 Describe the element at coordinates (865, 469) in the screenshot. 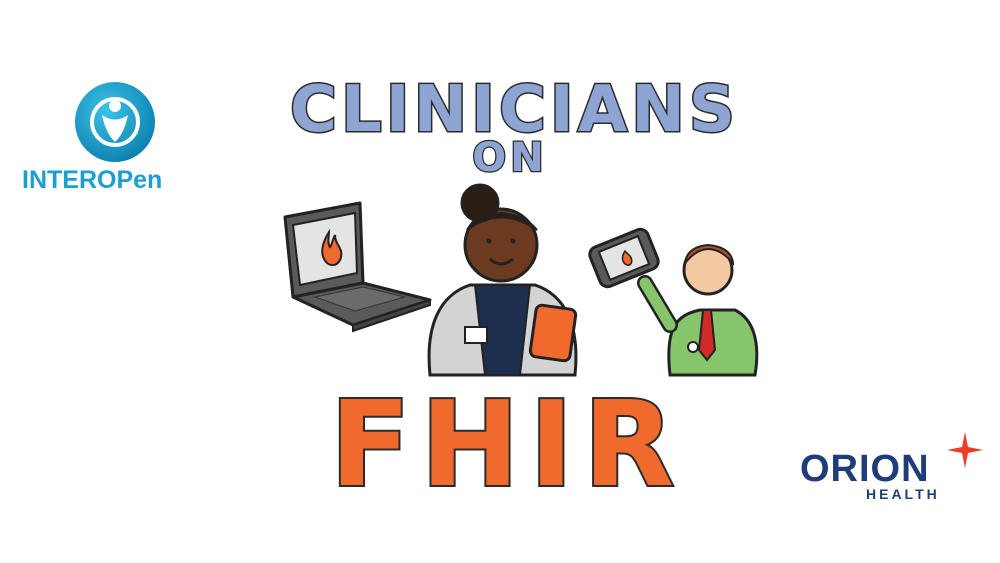

I see `orion-wordmark: ORION` at that location.